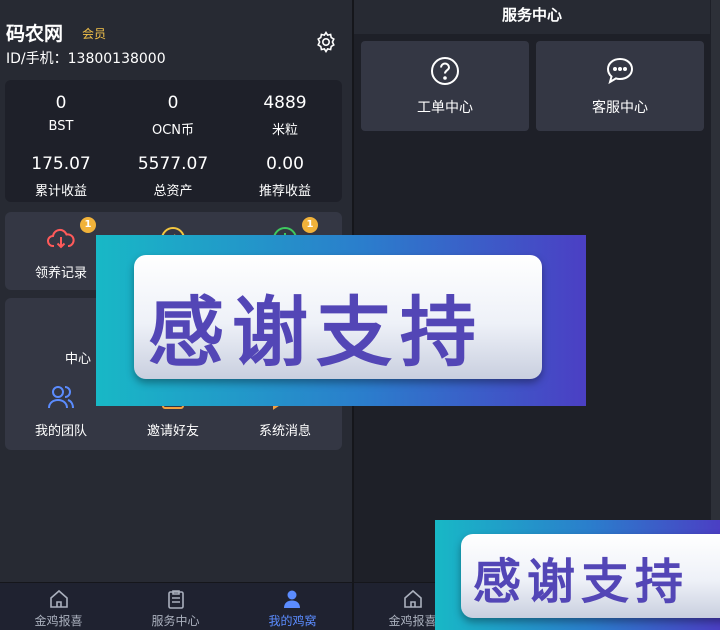  I want to click on thanks-banner-partial: 感谢支持, so click(577, 575).